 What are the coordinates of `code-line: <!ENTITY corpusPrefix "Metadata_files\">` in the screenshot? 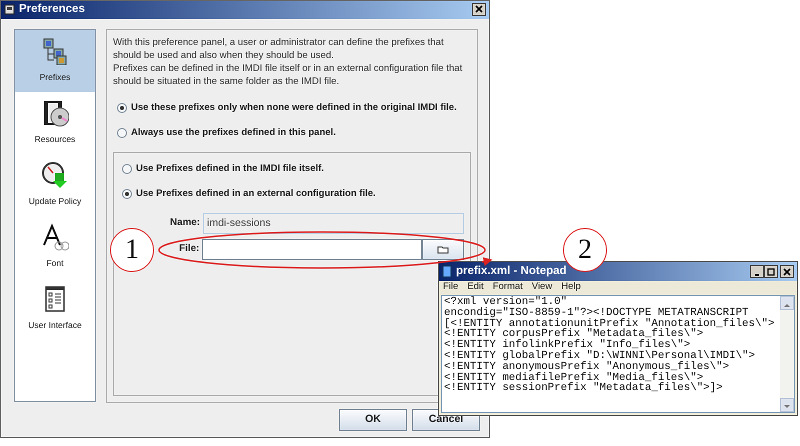 It's located at (574, 334).